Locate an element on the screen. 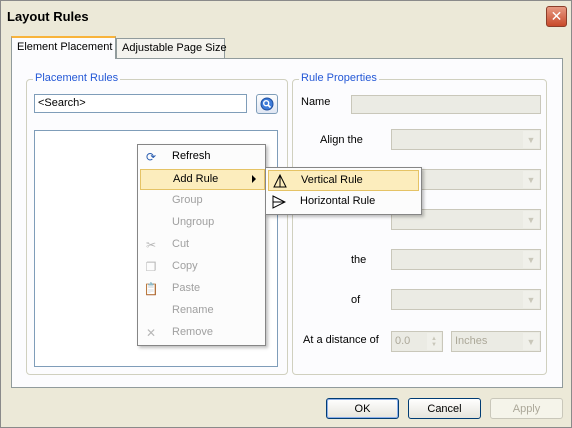 Image resolution: width=572 pixels, height=428 pixels. tab-adjustable-page-size: Adjustable Page Size is located at coordinates (171, 48).